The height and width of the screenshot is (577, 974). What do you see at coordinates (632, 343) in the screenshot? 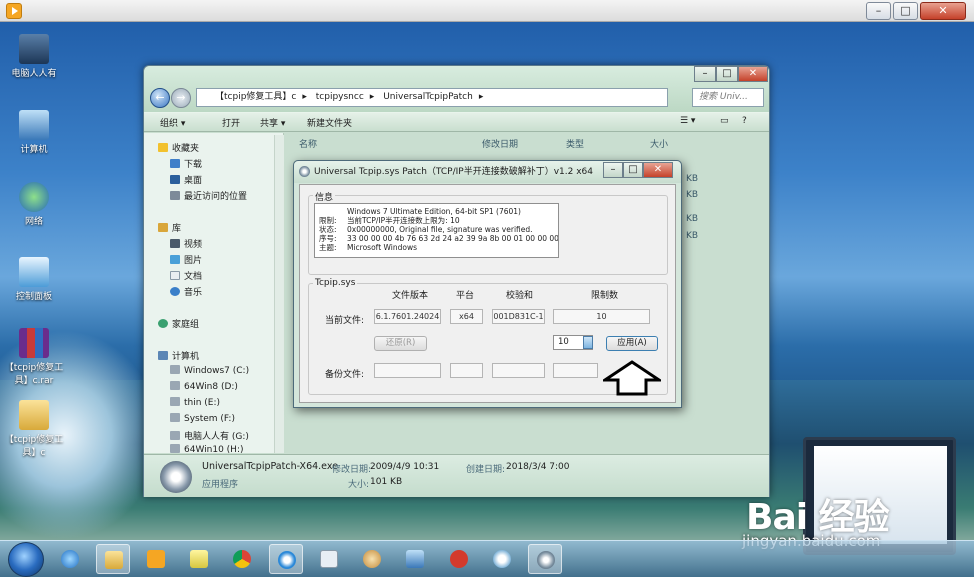
I see `apply-button: 应用(A)` at bounding box center [632, 343].